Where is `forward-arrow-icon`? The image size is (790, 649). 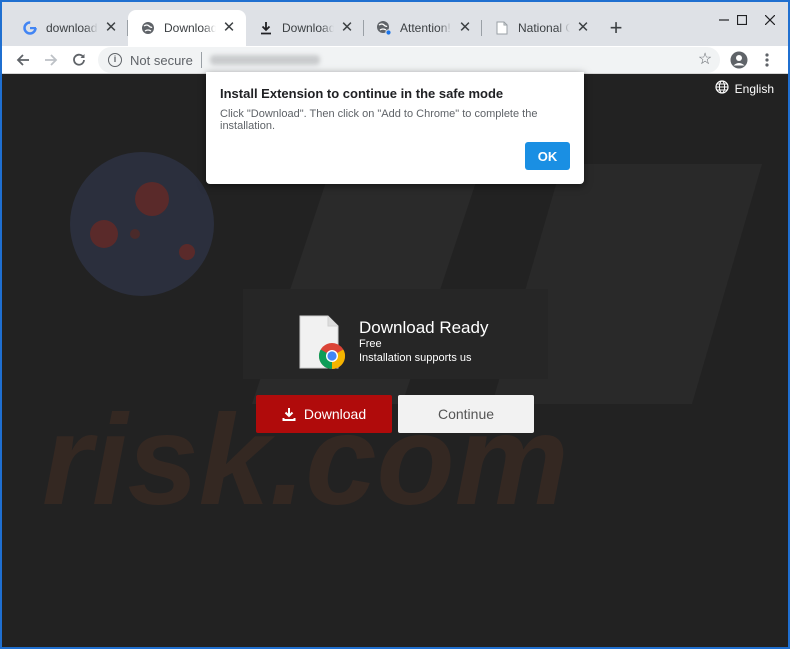 forward-arrow-icon is located at coordinates (51, 60).